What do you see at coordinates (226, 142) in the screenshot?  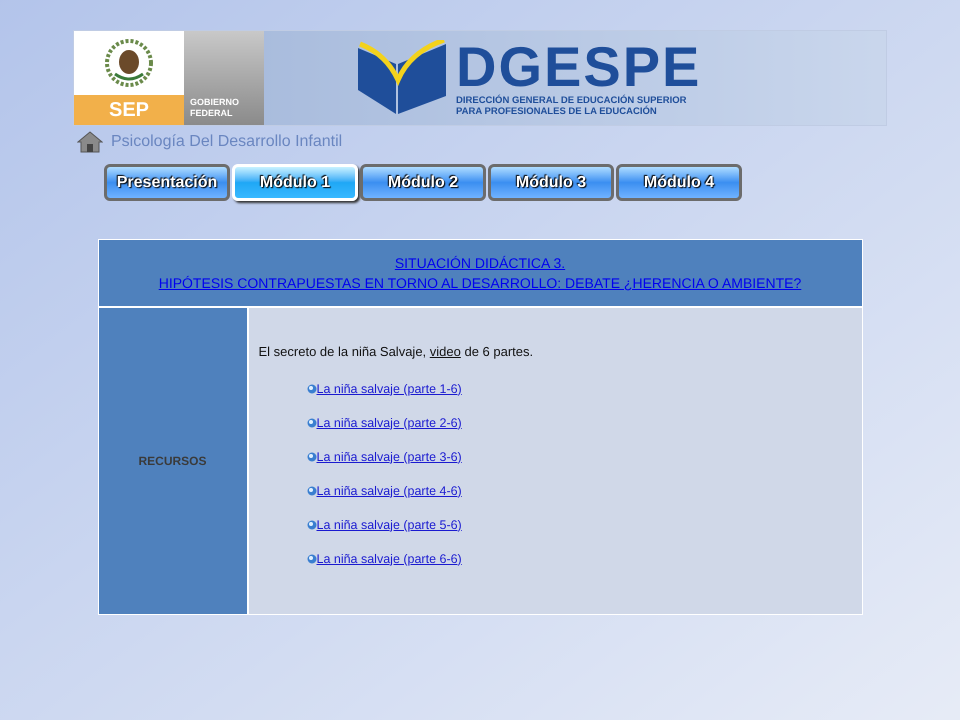 I see `breadcrumb-link: Psicología Del Desarrollo Infantil` at bounding box center [226, 142].